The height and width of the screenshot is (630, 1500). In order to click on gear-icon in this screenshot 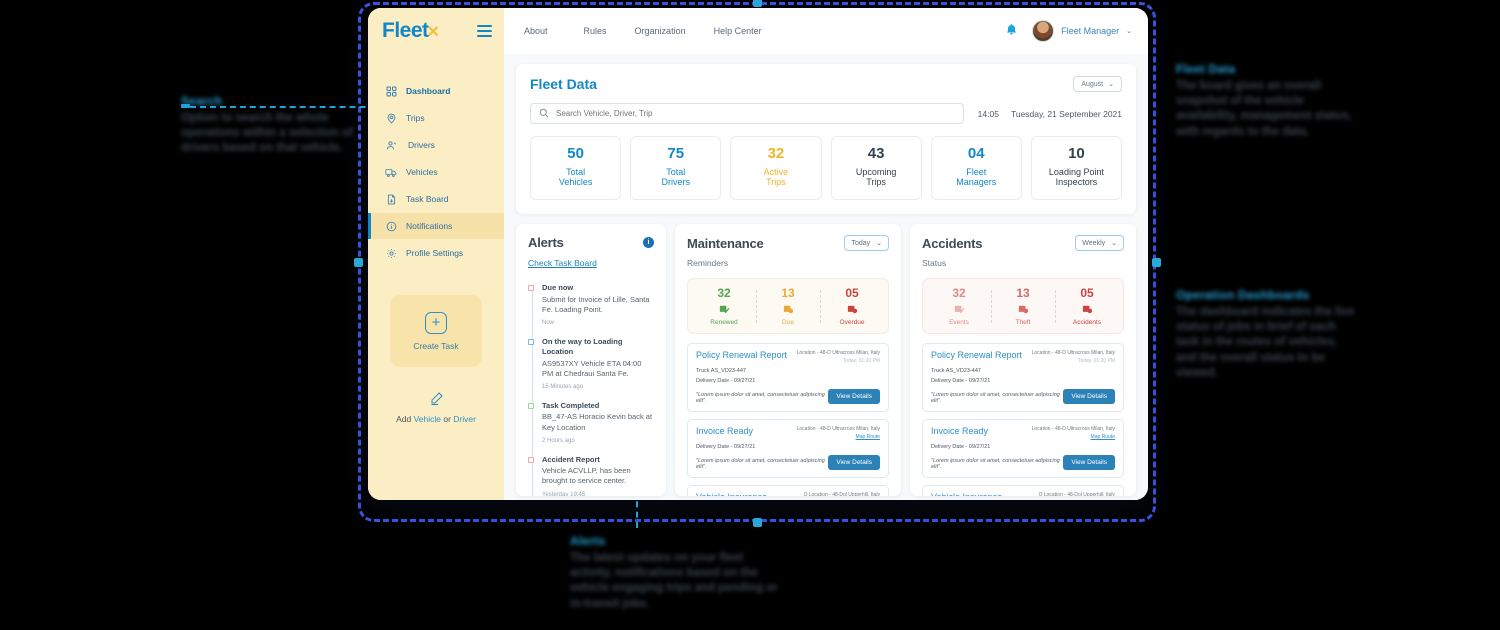, I will do `click(391, 253)`.